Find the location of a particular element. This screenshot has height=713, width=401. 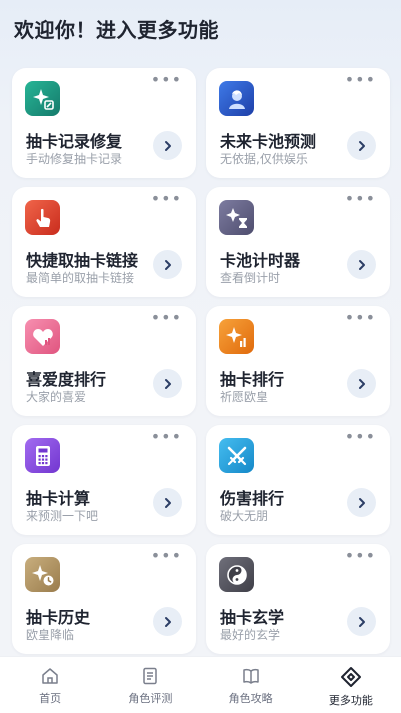

tab-character-review: 角色评测 is located at coordinates (150, 685).